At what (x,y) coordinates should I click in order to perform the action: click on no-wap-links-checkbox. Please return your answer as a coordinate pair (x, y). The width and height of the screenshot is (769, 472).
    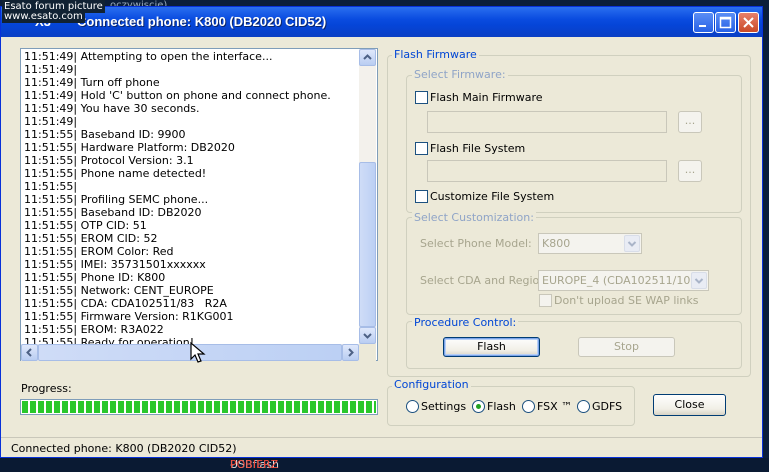
    Looking at the image, I should click on (545, 300).